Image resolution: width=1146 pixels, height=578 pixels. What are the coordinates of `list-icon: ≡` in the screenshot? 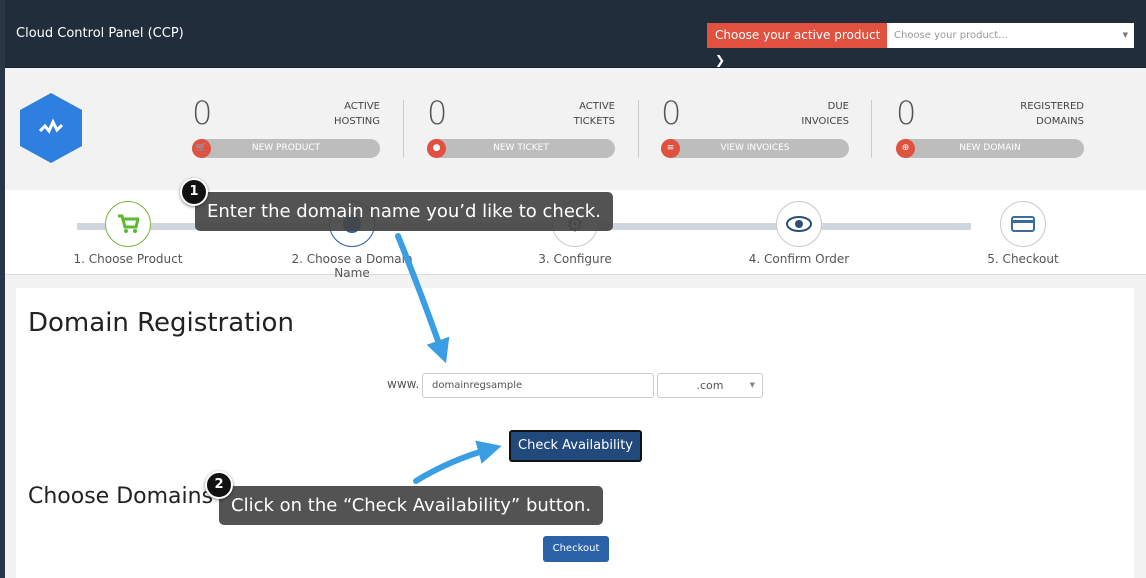 It's located at (670, 148).